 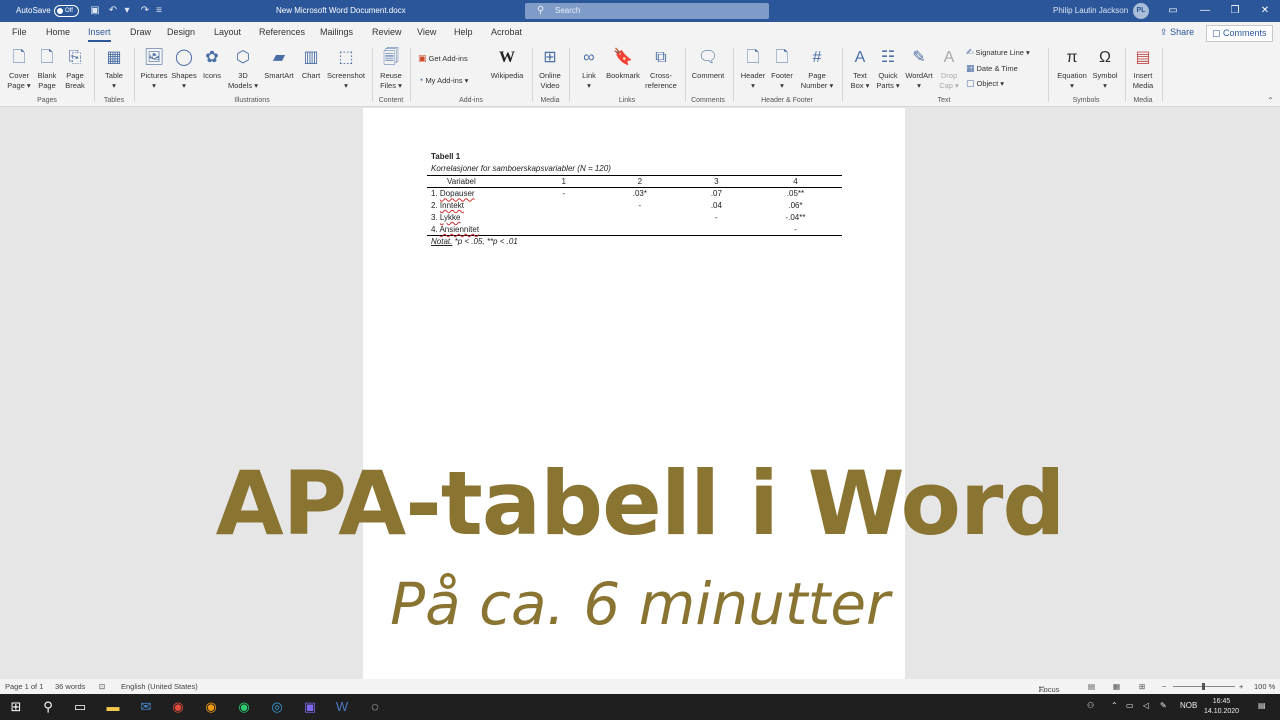 What do you see at coordinates (310, 707) in the screenshot?
I see `teams-icon: ▣` at bounding box center [310, 707].